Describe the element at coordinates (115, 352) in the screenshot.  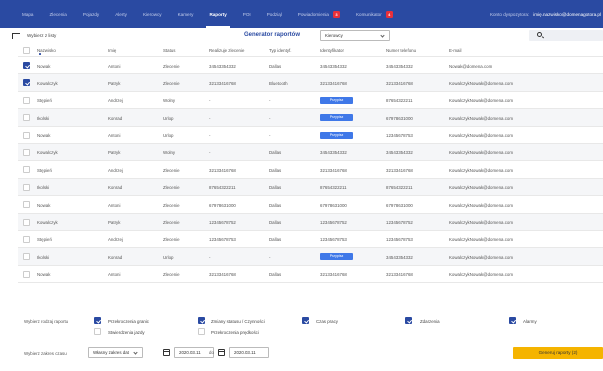
I see `time-range-select: Własny zakres dat` at that location.